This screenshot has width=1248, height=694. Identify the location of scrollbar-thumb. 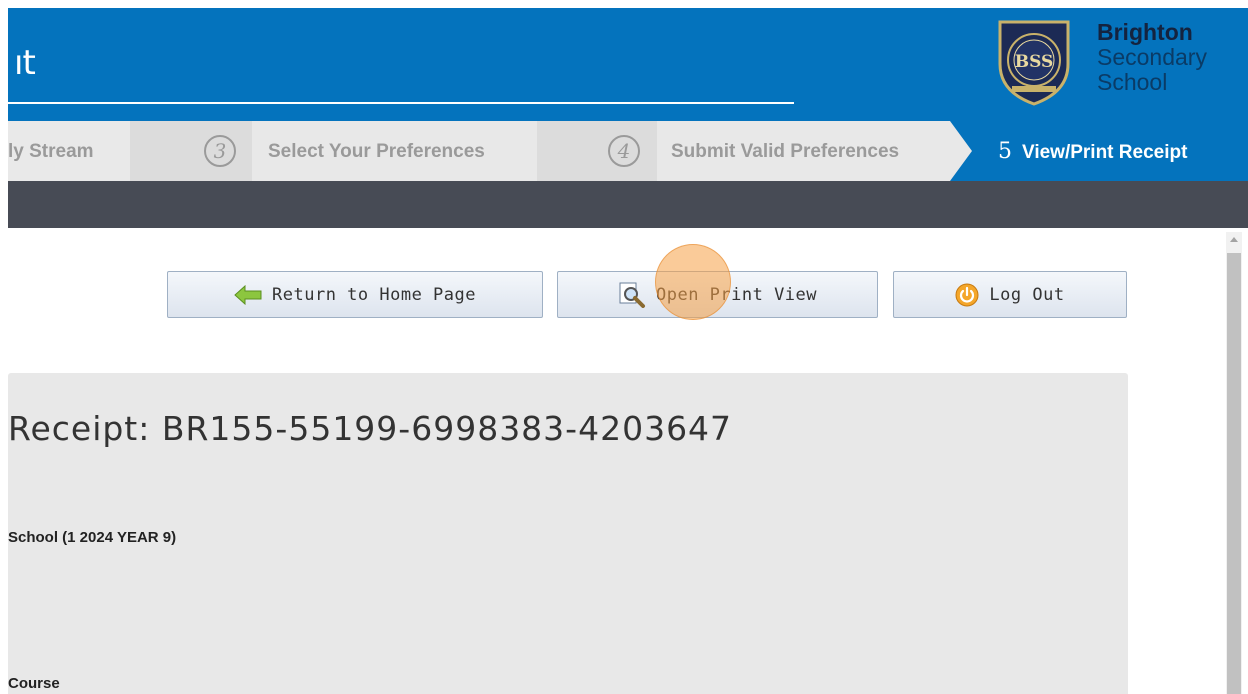
(1234, 473).